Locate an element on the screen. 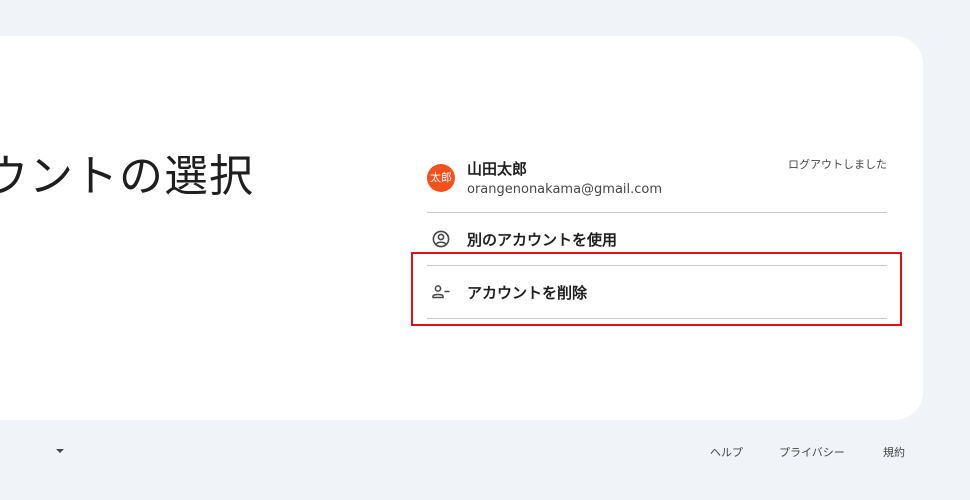 This screenshot has height=500, width=970. dropdown-caret-icon is located at coordinates (60, 451).